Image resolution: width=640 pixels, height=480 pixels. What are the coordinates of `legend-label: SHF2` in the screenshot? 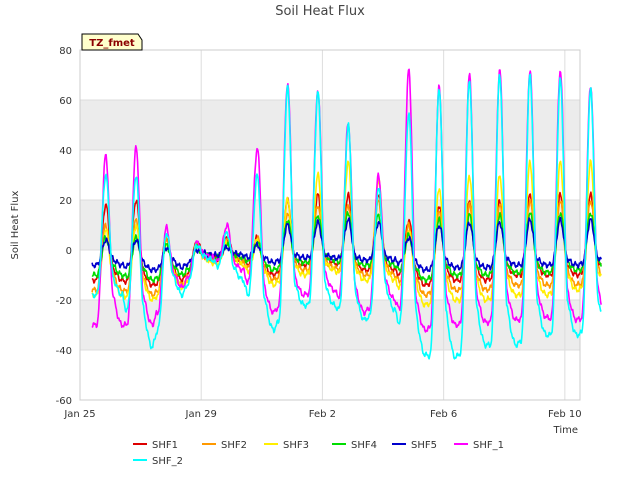 It's located at (234, 445).